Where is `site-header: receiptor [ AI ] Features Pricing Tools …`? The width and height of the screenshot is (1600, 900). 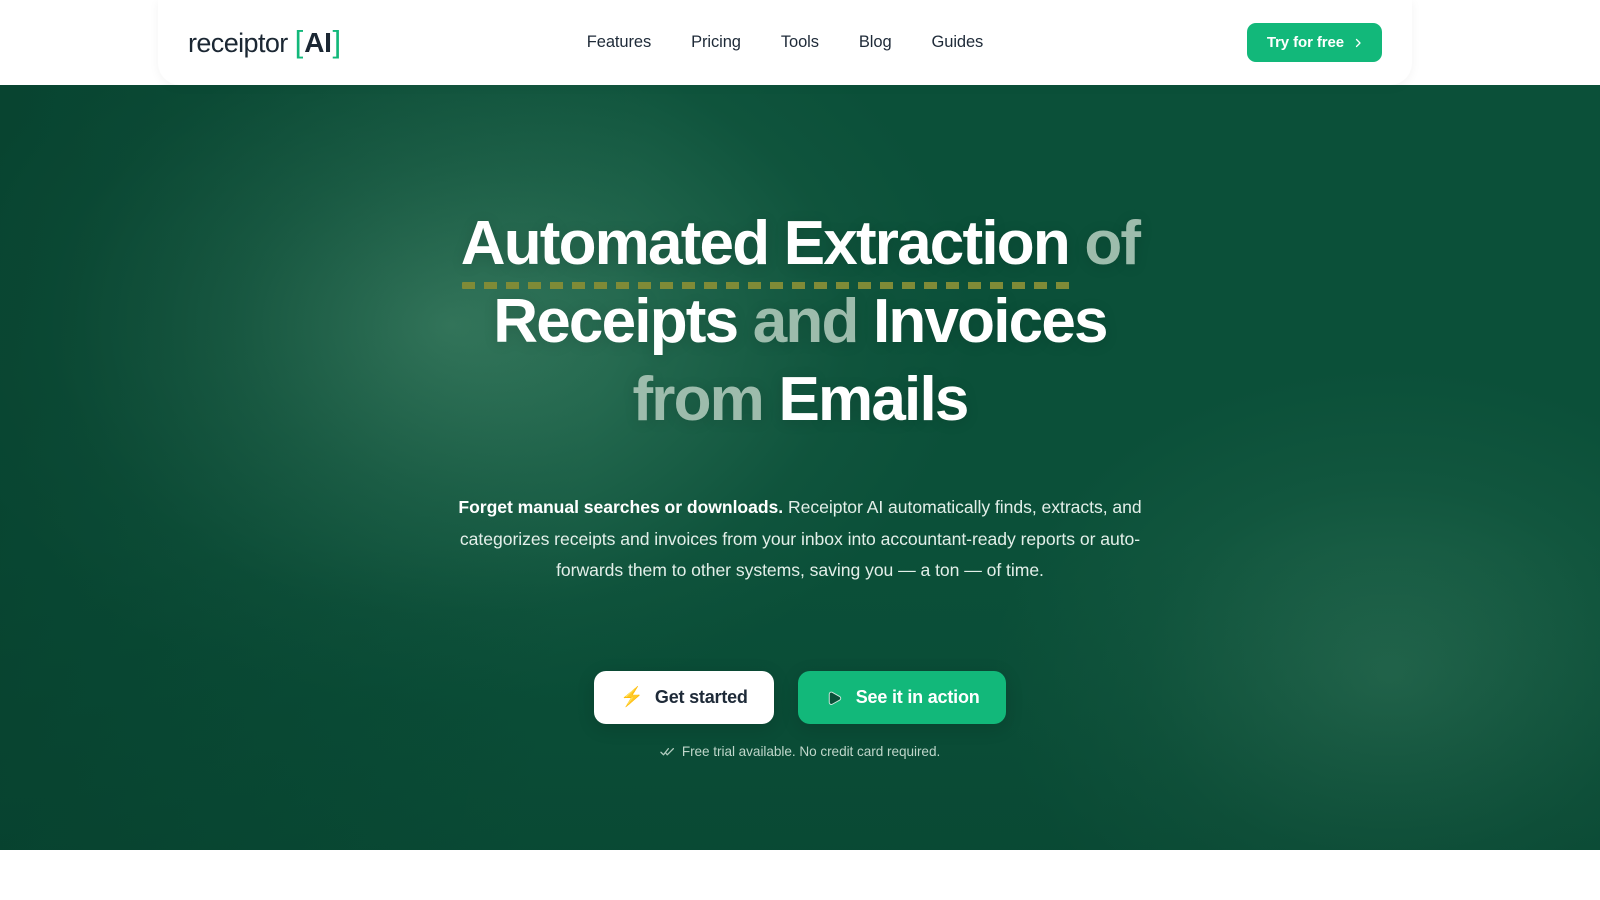
site-header: receiptor [ AI ] Features Pricing Tools … is located at coordinates (785, 42).